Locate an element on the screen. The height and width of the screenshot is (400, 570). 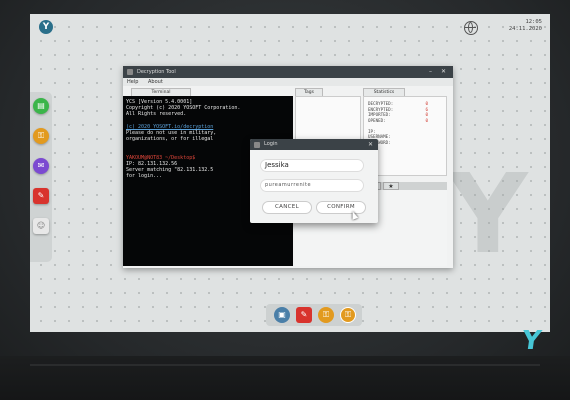
password-field: pureamurrenite is located at coordinates (312, 185).